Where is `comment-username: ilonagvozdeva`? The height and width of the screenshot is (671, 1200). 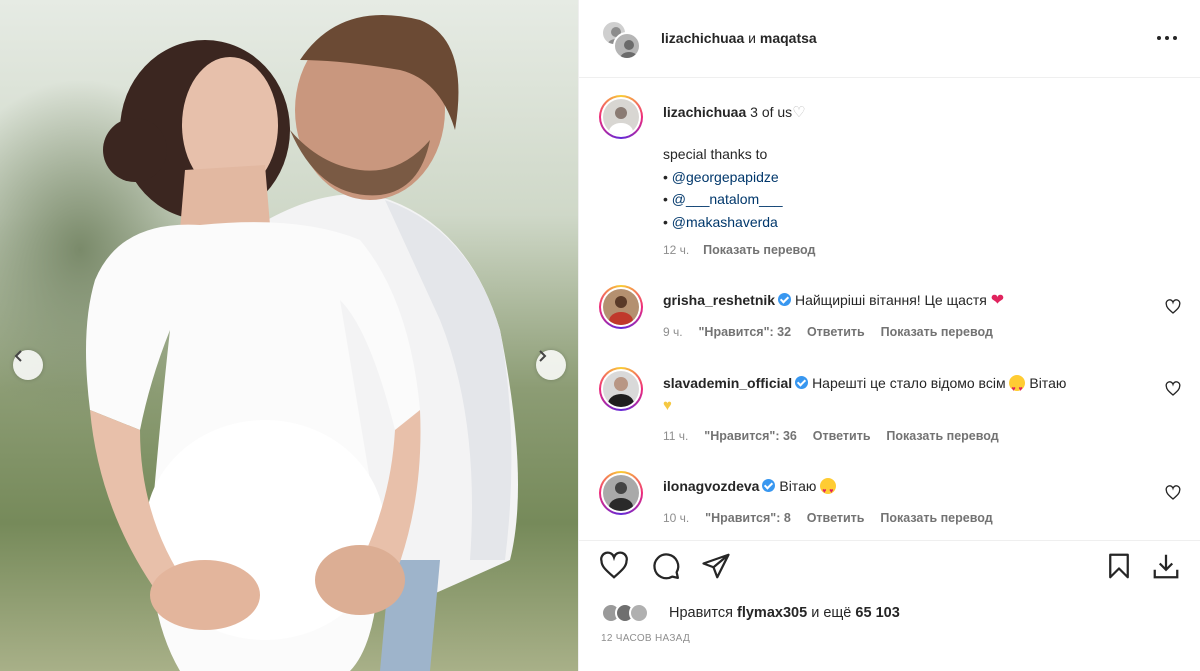
comment-username: ilonagvozdeva is located at coordinates (711, 486).